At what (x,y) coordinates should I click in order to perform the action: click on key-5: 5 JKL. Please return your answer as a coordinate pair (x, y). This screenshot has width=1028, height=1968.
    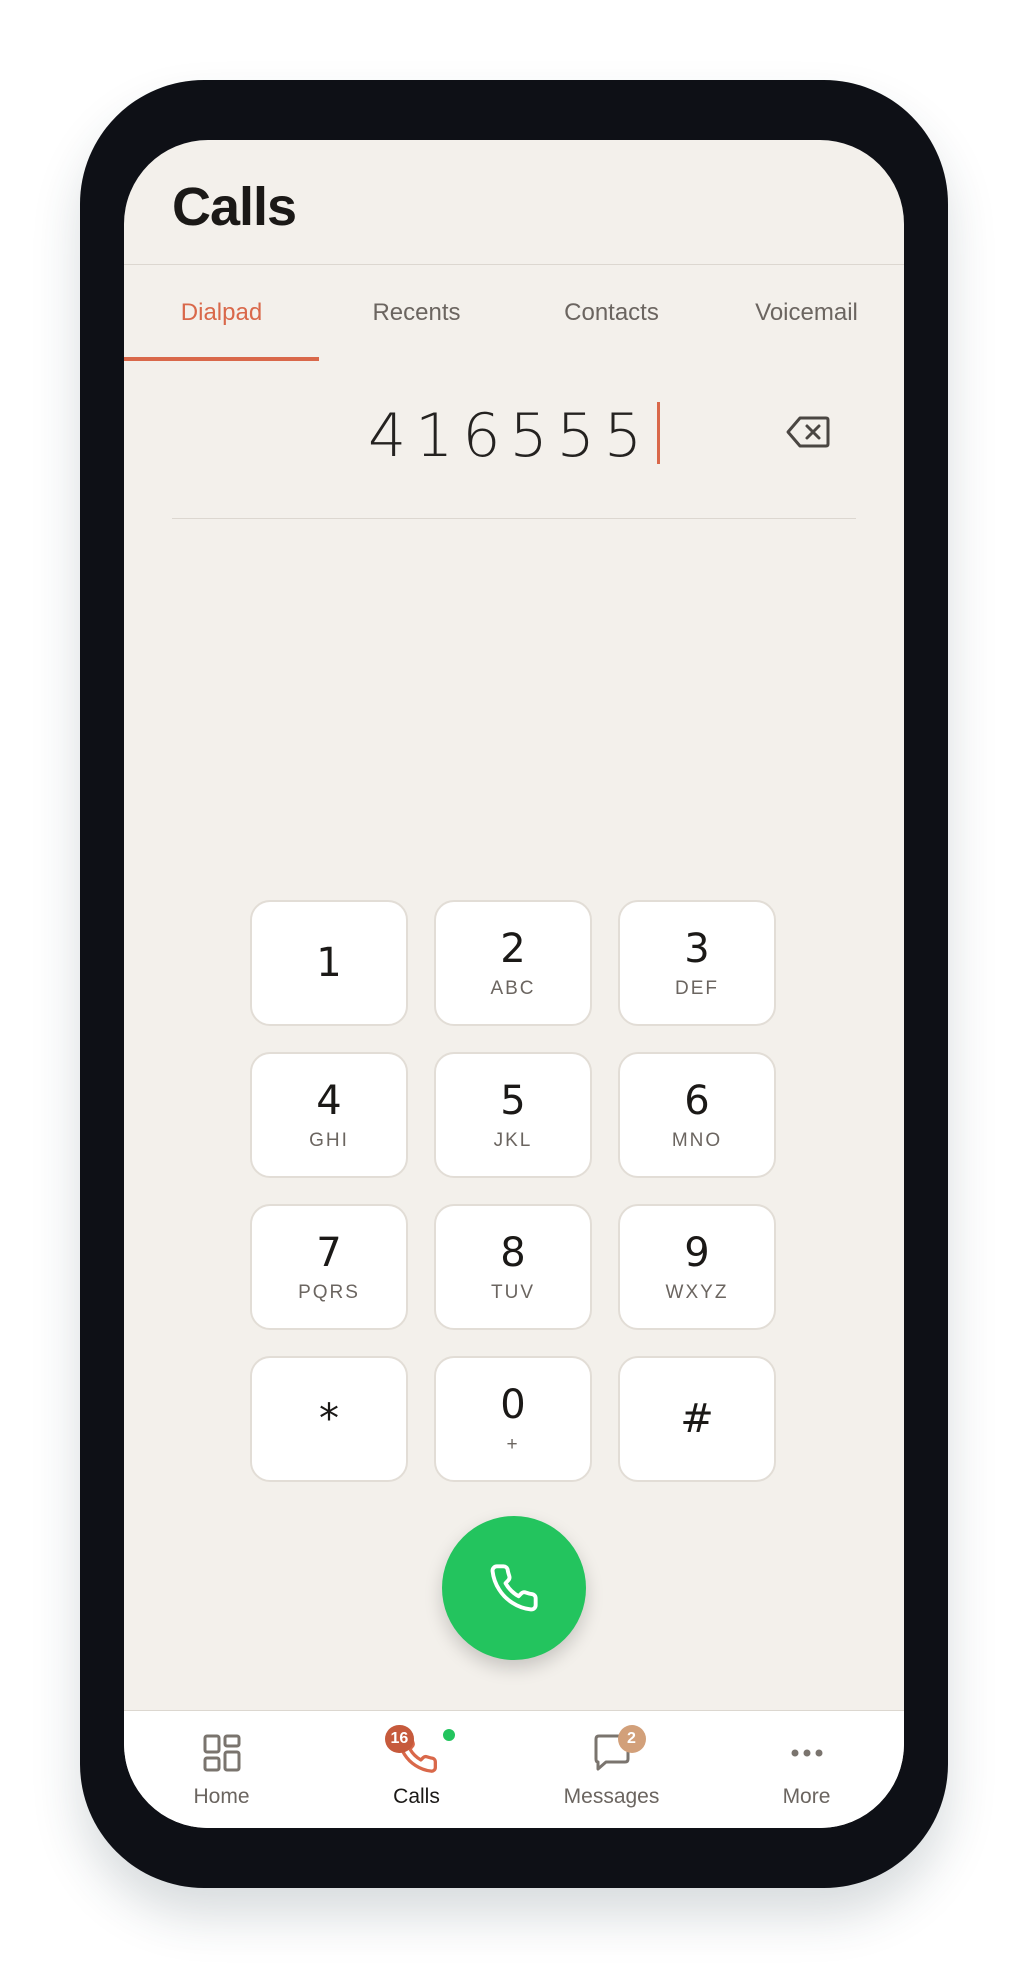
    Looking at the image, I should click on (513, 1115).